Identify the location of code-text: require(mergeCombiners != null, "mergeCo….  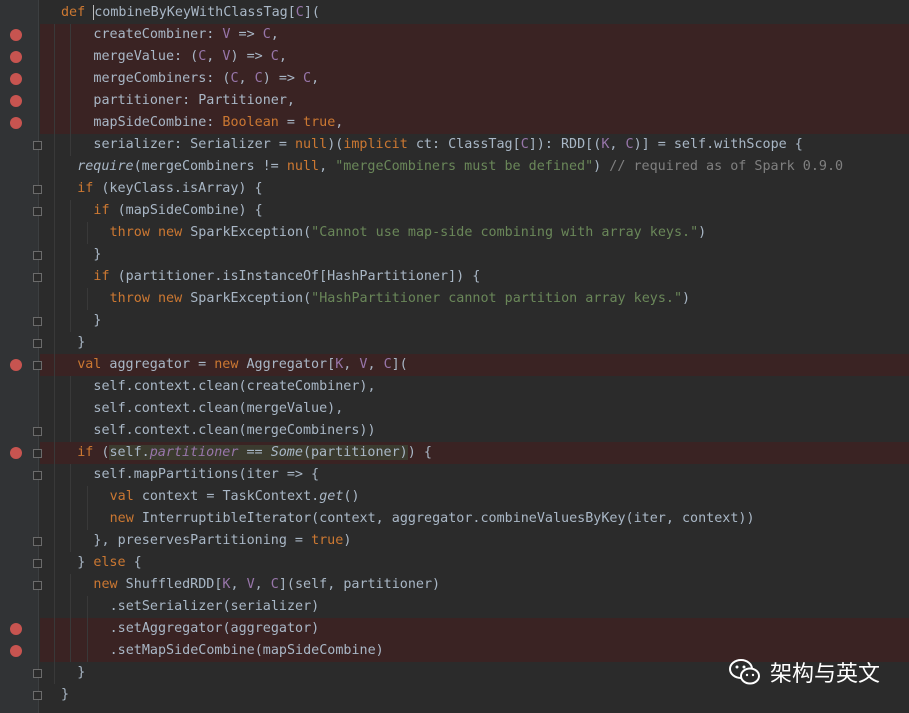
(460, 166).